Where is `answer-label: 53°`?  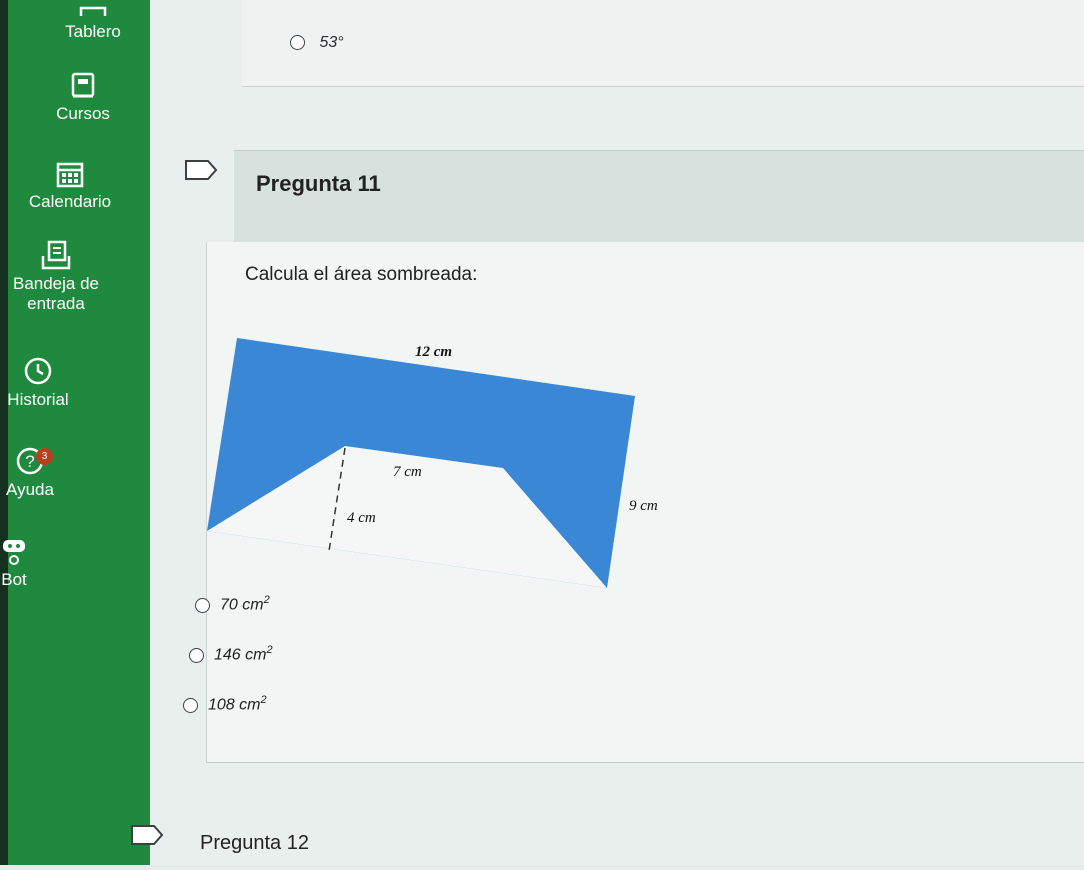
answer-label: 53° is located at coordinates (331, 42).